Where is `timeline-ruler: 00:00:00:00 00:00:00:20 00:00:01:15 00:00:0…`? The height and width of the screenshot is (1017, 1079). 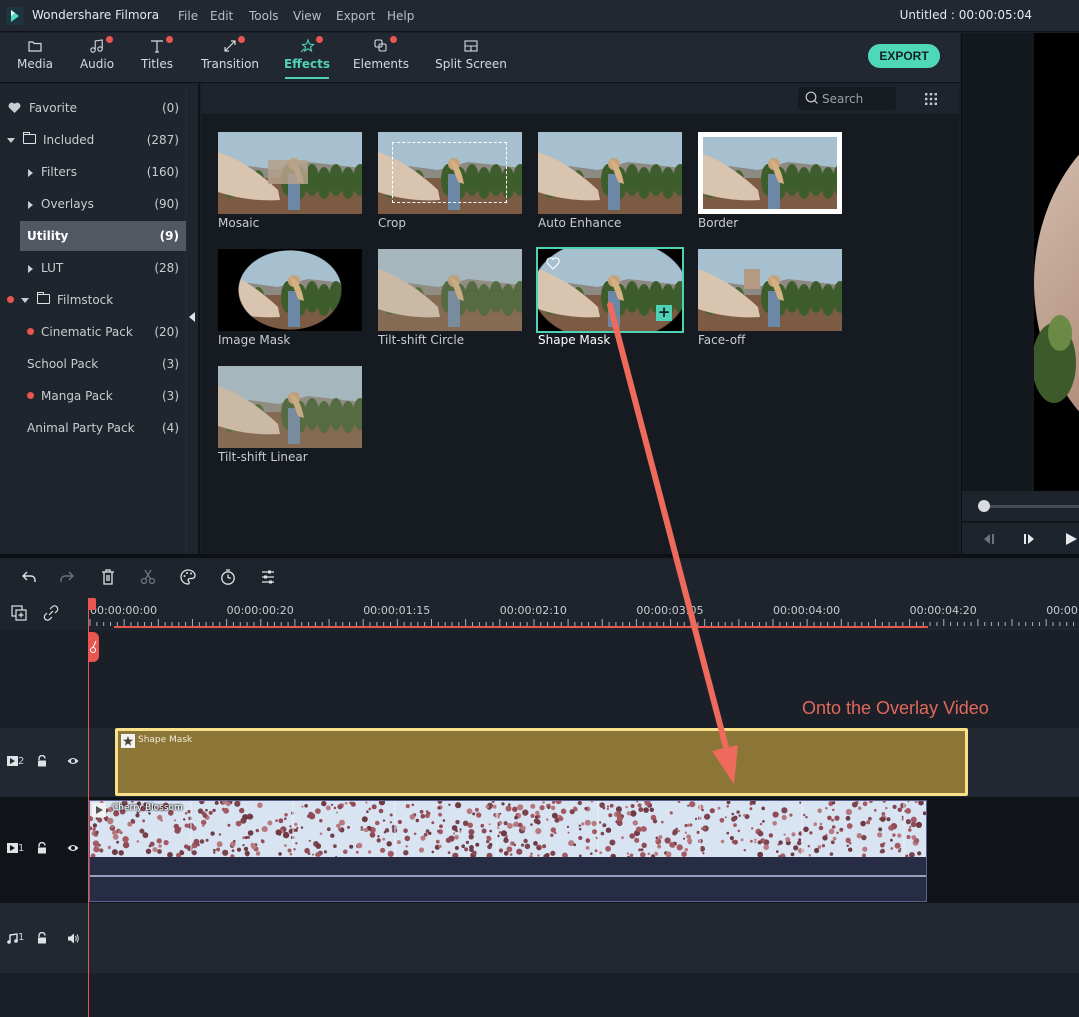
timeline-ruler: 00:00:00:00 00:00:00:20 00:00:01:15 00:00:0… is located at coordinates (583, 613).